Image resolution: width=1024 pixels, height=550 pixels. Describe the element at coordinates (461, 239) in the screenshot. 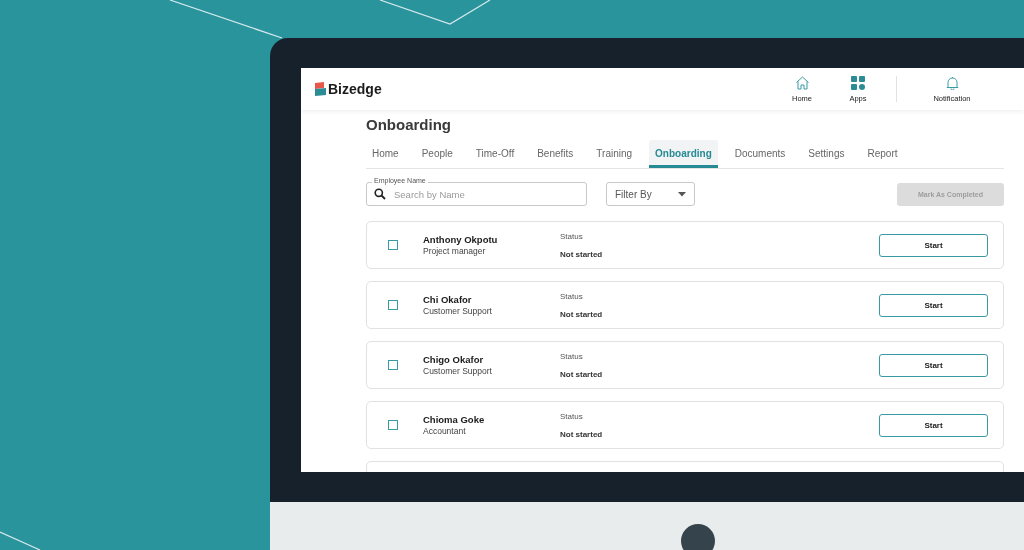

I see `employee-name: Anthony Okpotu` at that location.